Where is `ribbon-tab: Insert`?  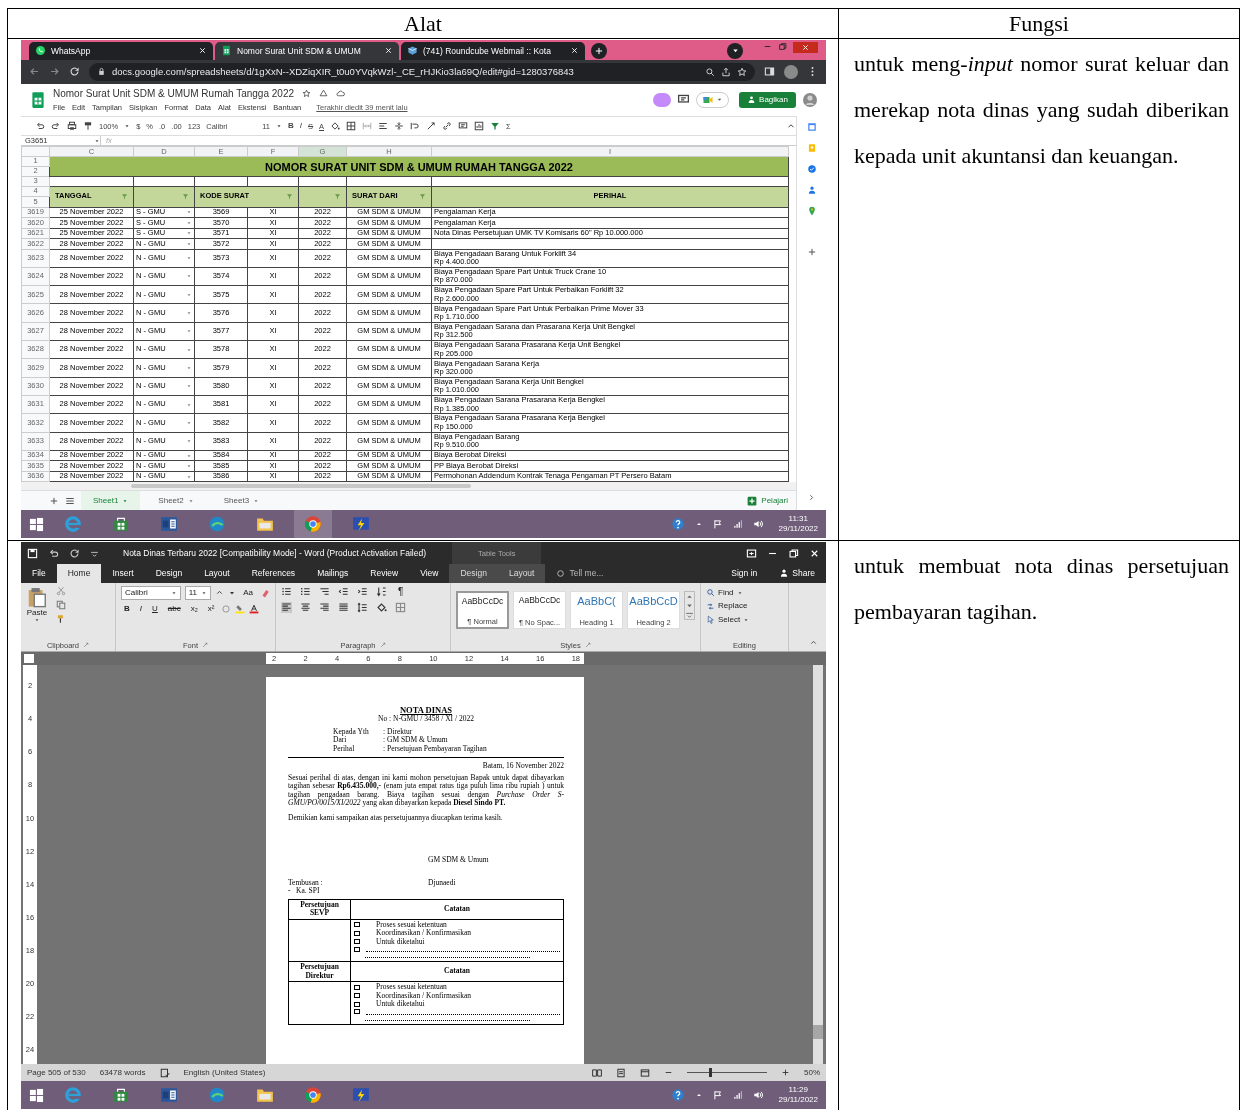 ribbon-tab: Insert is located at coordinates (123, 573).